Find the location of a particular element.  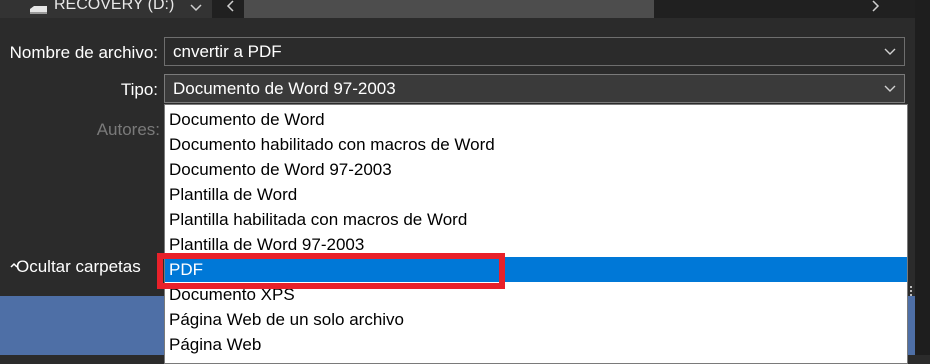

drive-icon is located at coordinates (38, 8).